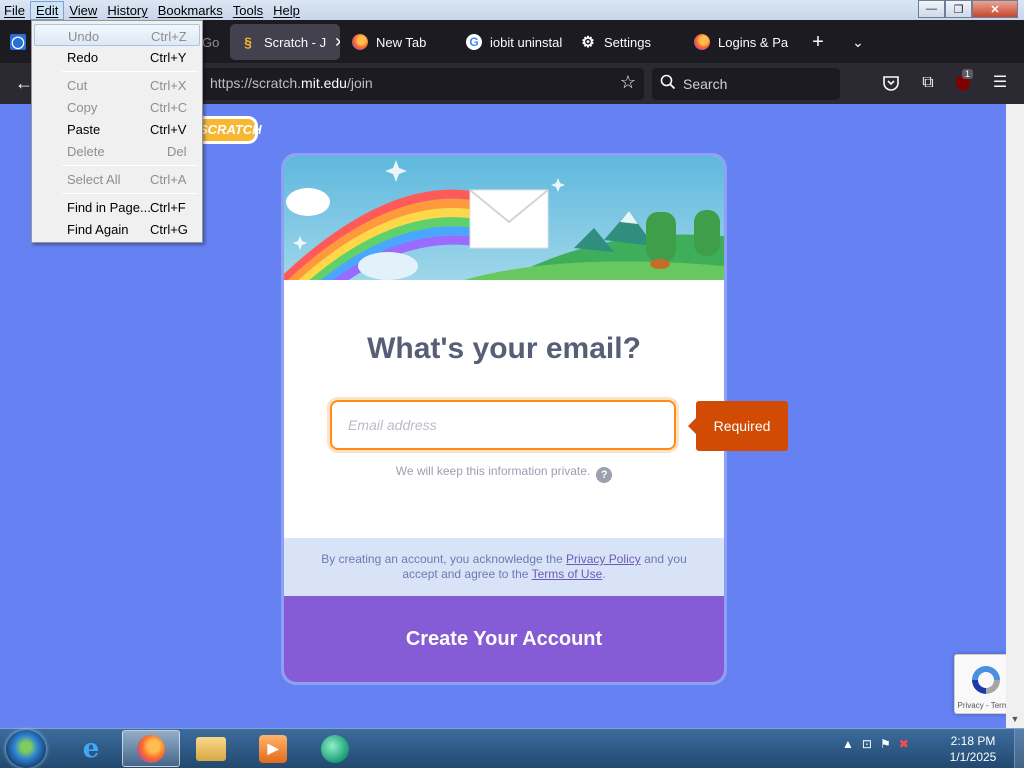 This screenshot has height=768, width=1024. What do you see at coordinates (504, 218) in the screenshot?
I see `rainbow-header-illustration` at bounding box center [504, 218].